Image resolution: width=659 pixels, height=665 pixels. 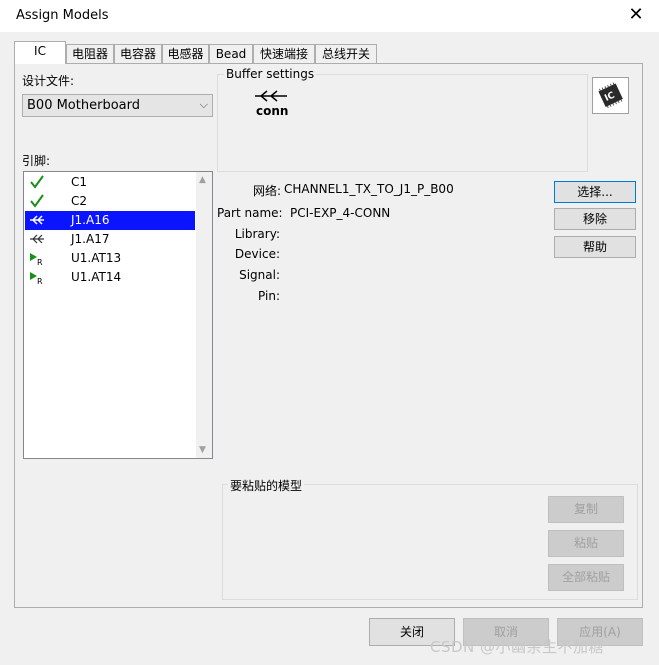 I want to click on list-item: J1.A17, so click(x=110, y=239).